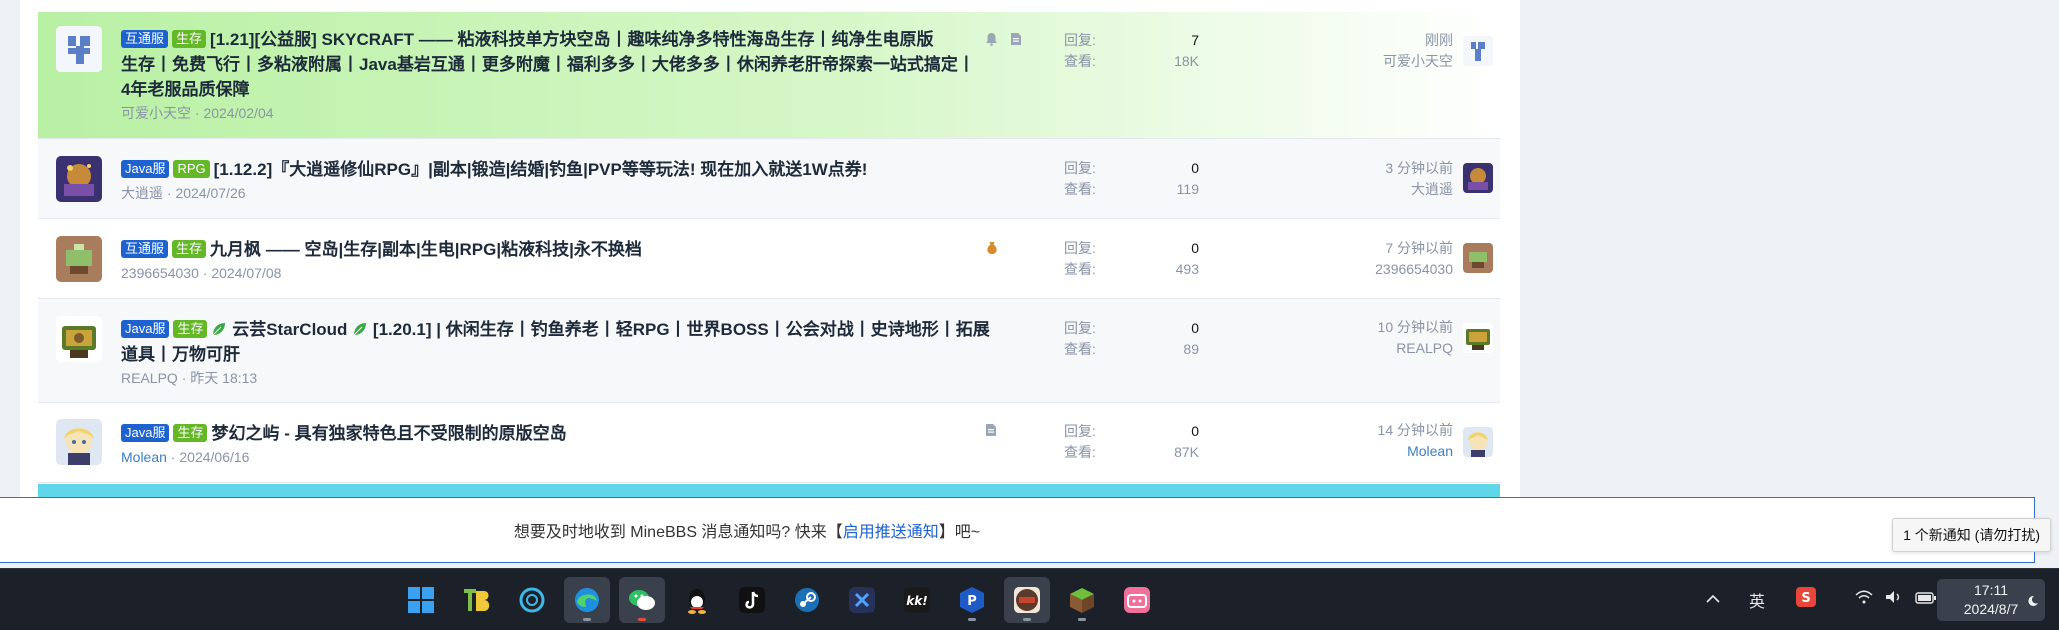  What do you see at coordinates (697, 600) in the screenshot?
I see `taskbar-app-qq` at bounding box center [697, 600].